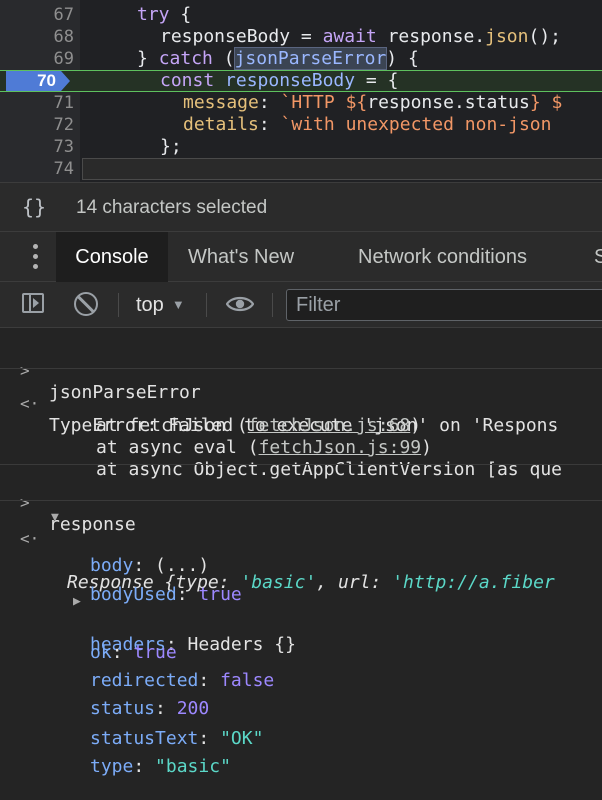  I want to click on line-number: 72, so click(37, 125).